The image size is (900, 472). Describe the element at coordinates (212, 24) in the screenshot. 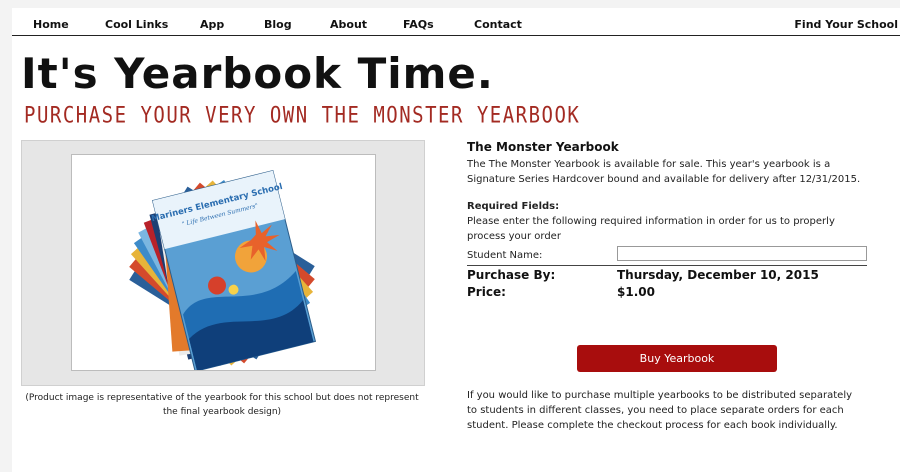

I see `nav-app: App` at that location.